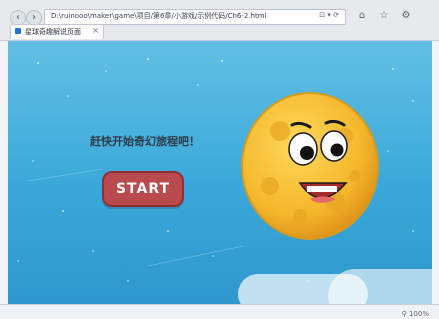 This screenshot has height=319, width=439. Describe the element at coordinates (329, 15) in the screenshot. I see `address-actions: ⊡ ▾ ⟳` at that location.